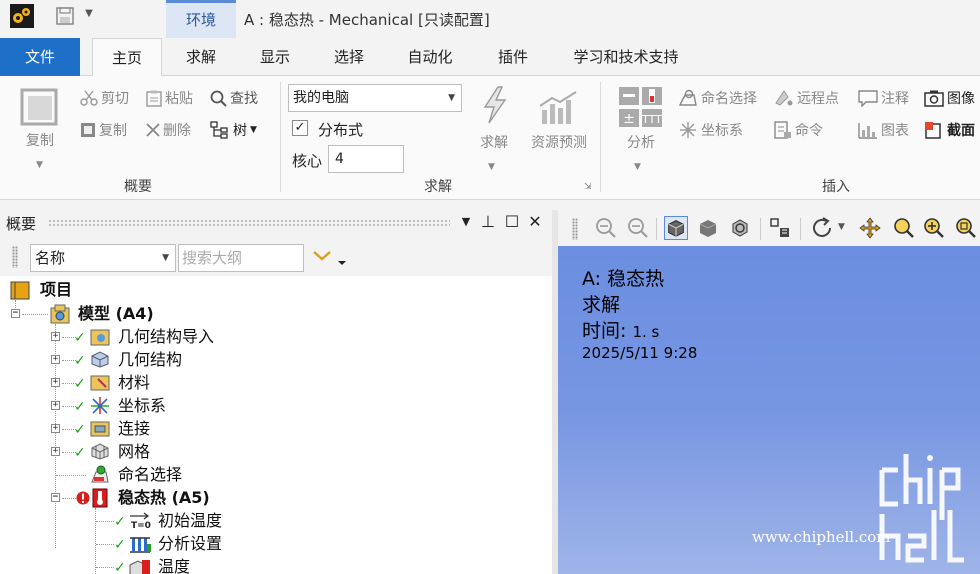 This screenshot has width=980, height=574. I want to click on maximize-icon: ☐, so click(512, 221).